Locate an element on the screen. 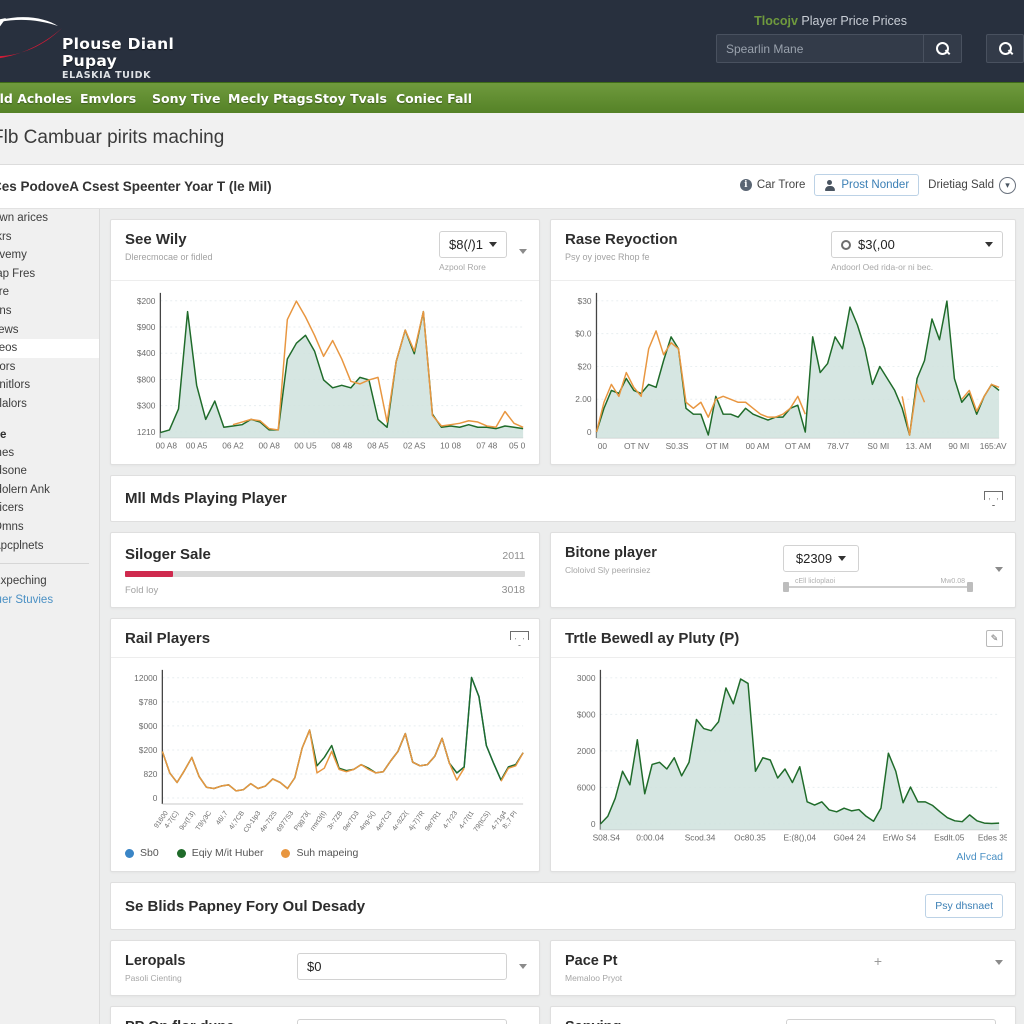 Image resolution: width=1024 pixels, height=1024 pixels. svg-text: OT NV is located at coordinates (637, 446).